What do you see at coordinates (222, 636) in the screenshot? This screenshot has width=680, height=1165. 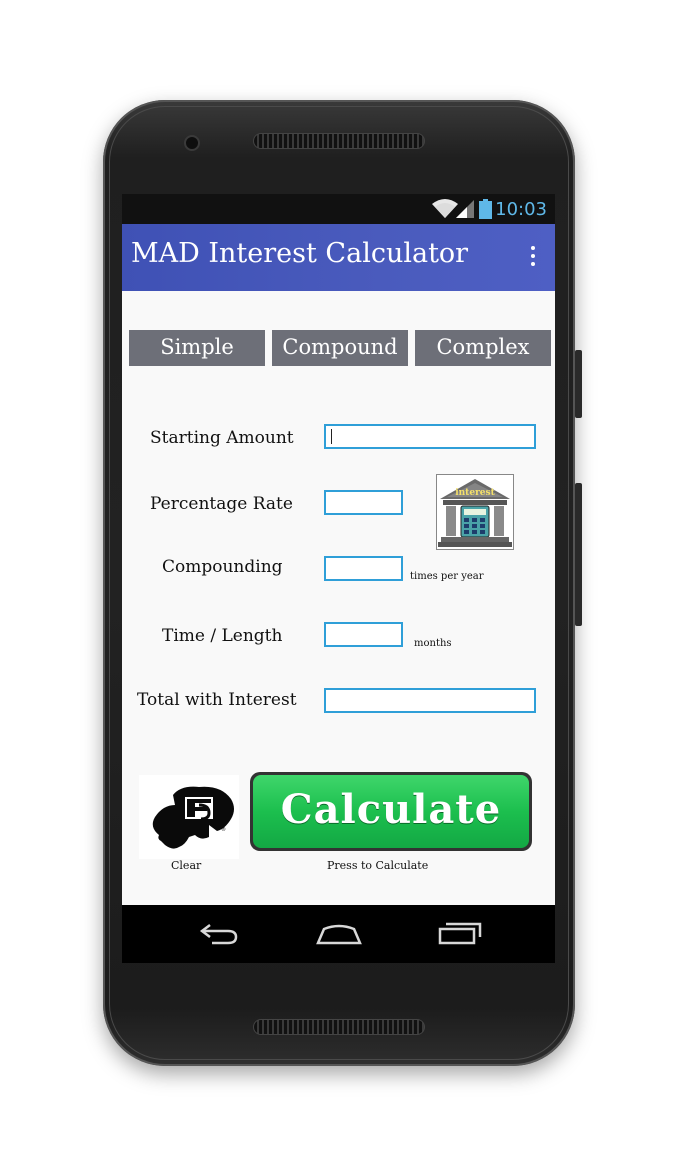 I see `time-length-label: Time / Length` at bounding box center [222, 636].